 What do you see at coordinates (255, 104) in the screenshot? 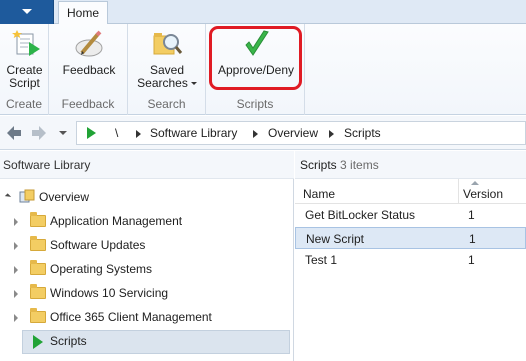
I see `group-label-scripts: Scripts` at bounding box center [255, 104].